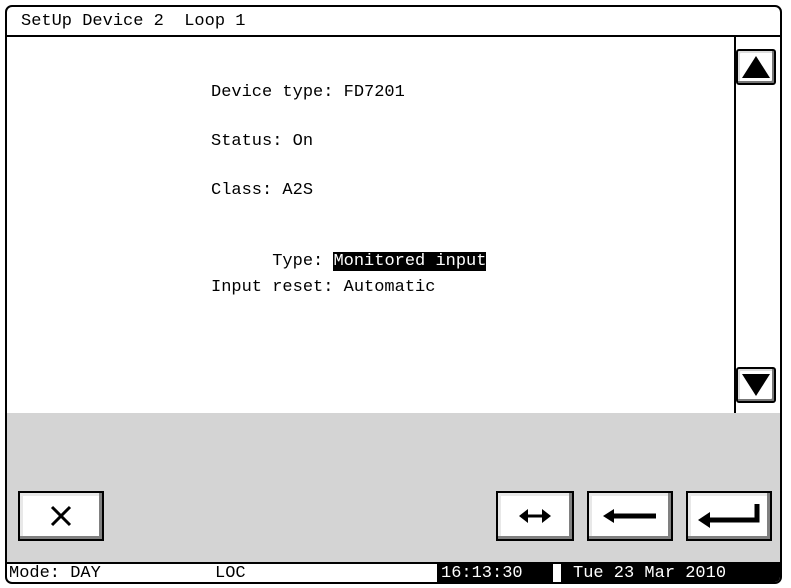 The height and width of the screenshot is (588, 791). I want to click on triangle-up-icon, so click(756, 67).